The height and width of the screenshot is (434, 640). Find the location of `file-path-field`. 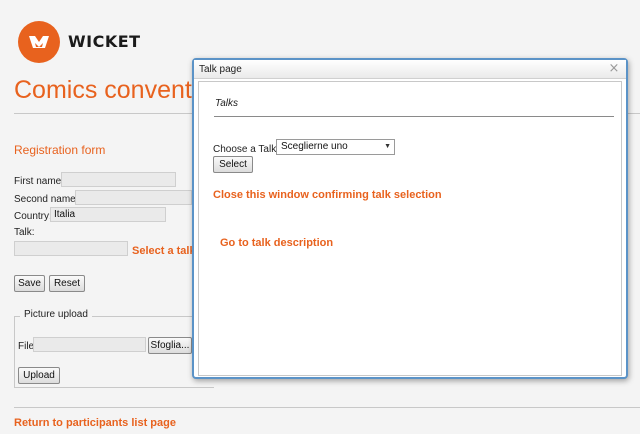

file-path-field is located at coordinates (89, 344).